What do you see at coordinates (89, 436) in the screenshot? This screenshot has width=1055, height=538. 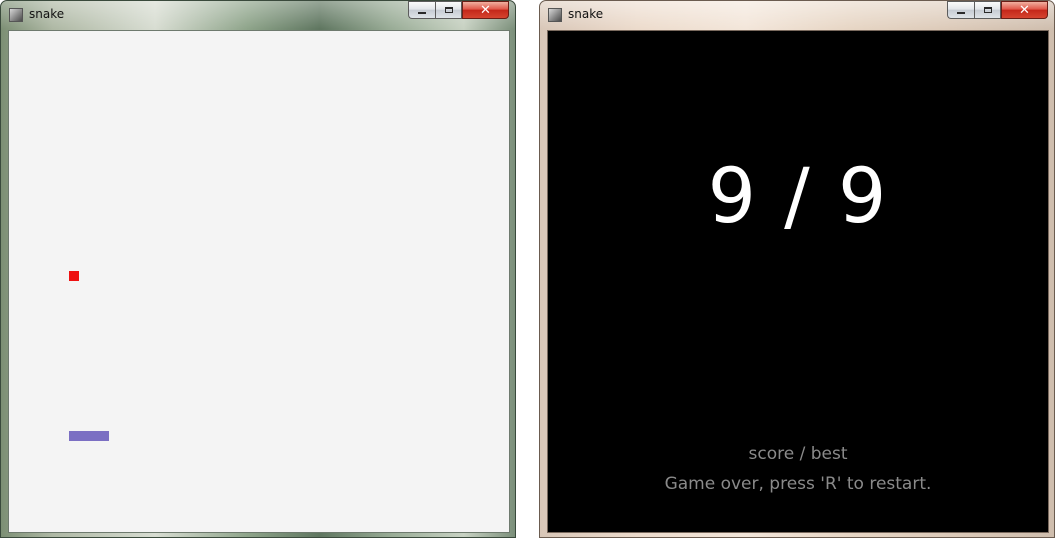 I see `snake-body` at bounding box center [89, 436].